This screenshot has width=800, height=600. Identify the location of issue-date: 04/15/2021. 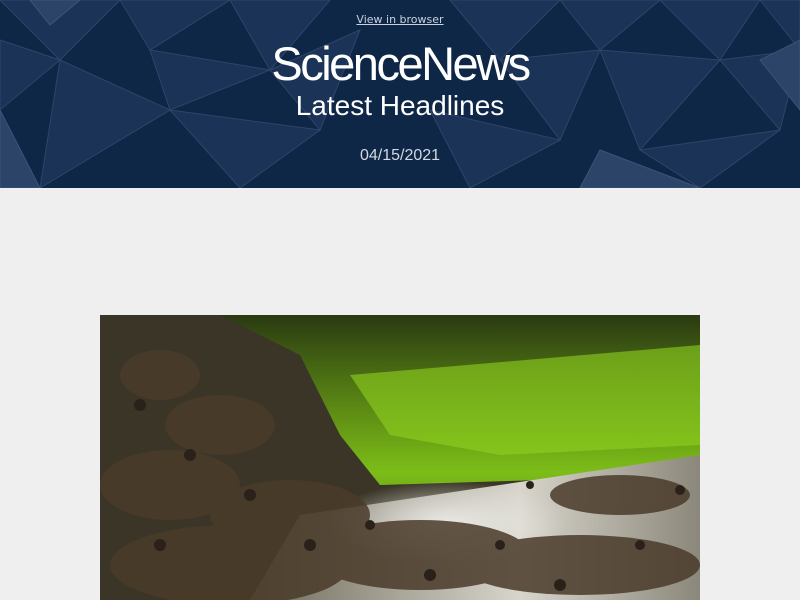
(400, 155).